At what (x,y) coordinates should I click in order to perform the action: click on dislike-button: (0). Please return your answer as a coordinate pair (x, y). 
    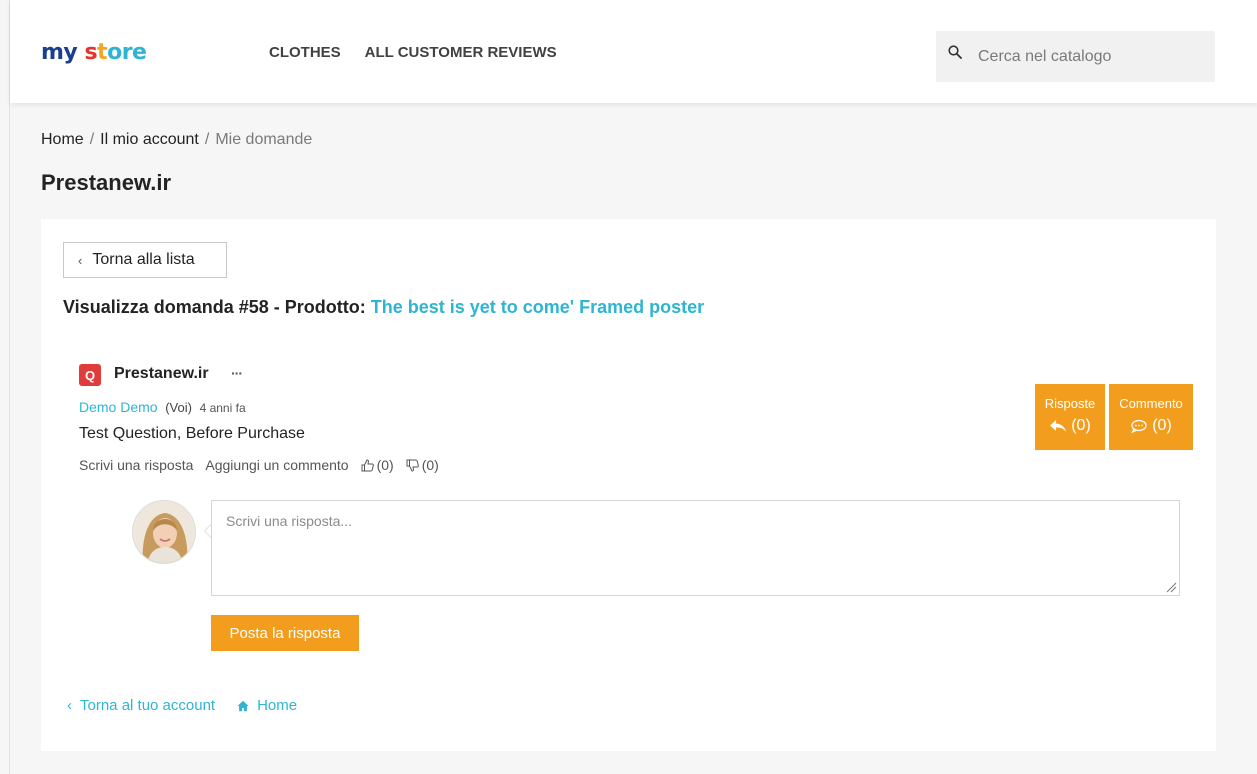
    Looking at the image, I should click on (422, 465).